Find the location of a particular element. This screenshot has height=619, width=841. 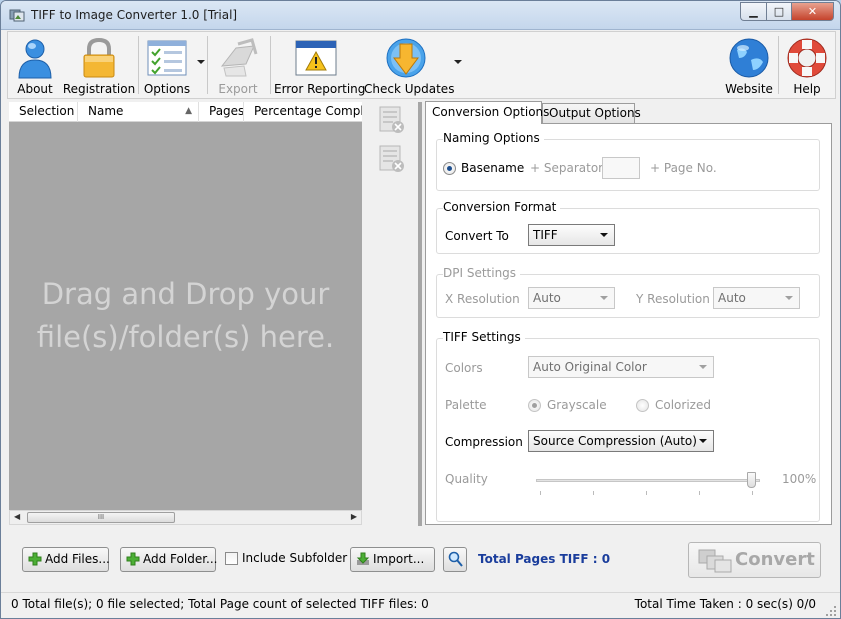

options-dropdown-caret is located at coordinates (201, 62).